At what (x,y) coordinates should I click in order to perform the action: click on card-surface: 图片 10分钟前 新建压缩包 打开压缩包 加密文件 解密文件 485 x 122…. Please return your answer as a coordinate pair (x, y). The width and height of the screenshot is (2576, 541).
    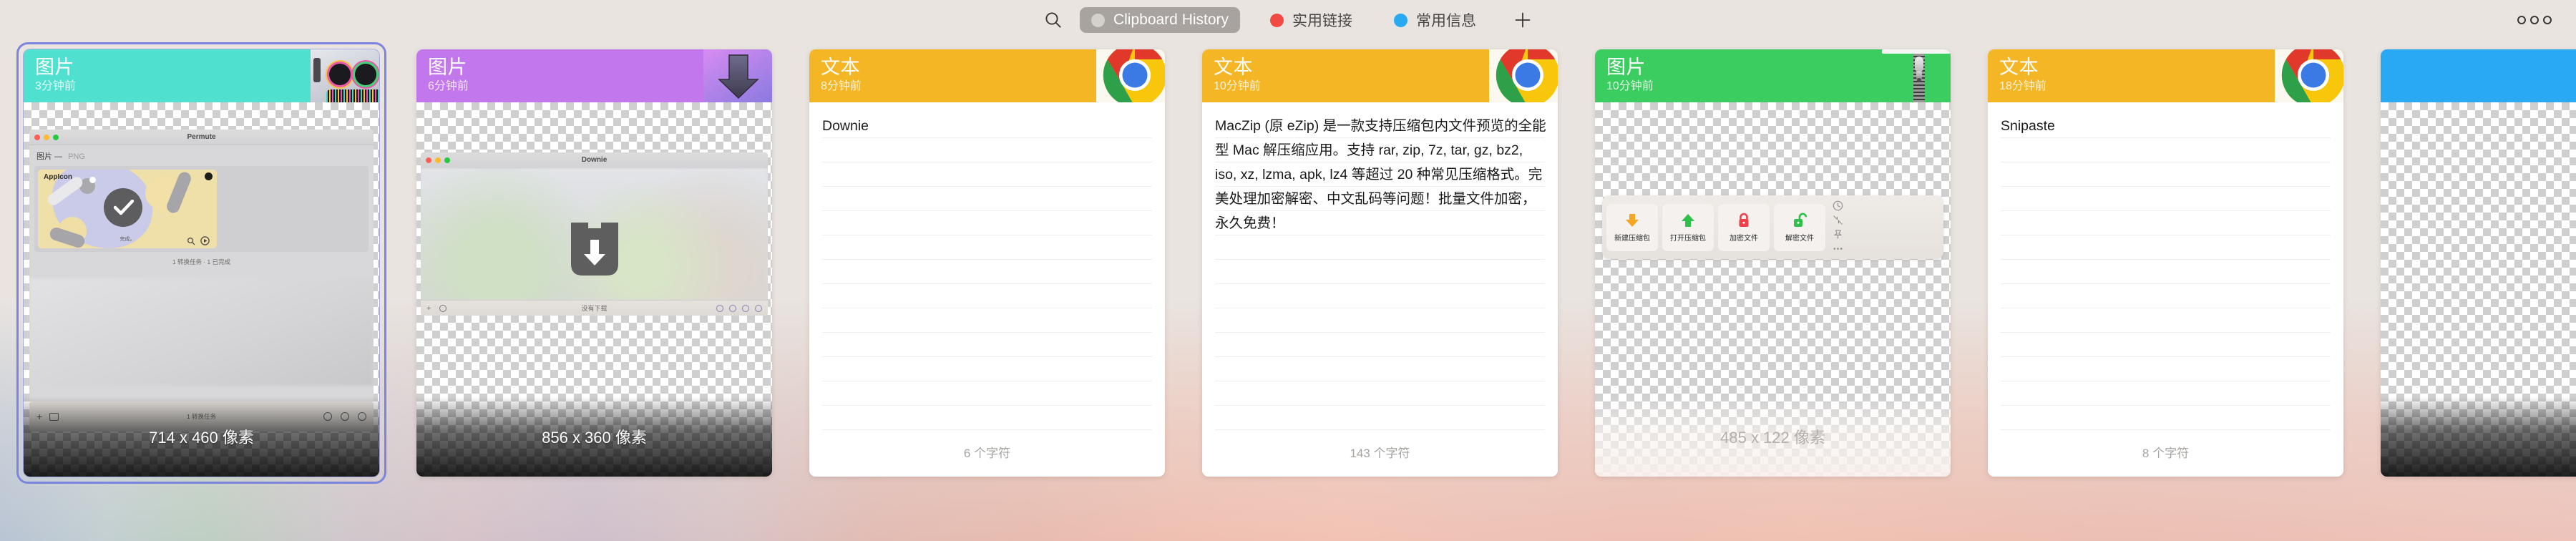
    Looking at the image, I should click on (1773, 263).